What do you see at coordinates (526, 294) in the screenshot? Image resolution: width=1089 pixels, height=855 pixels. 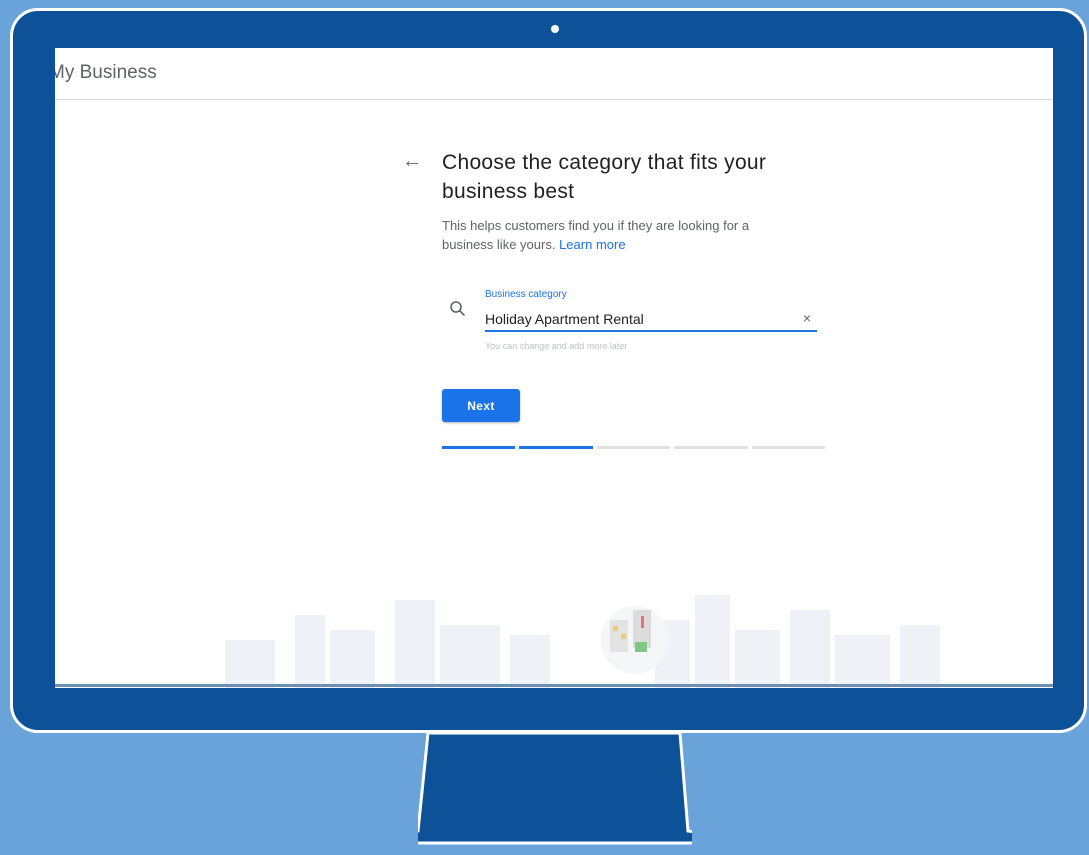 I see `category-field-label: Business category` at bounding box center [526, 294].